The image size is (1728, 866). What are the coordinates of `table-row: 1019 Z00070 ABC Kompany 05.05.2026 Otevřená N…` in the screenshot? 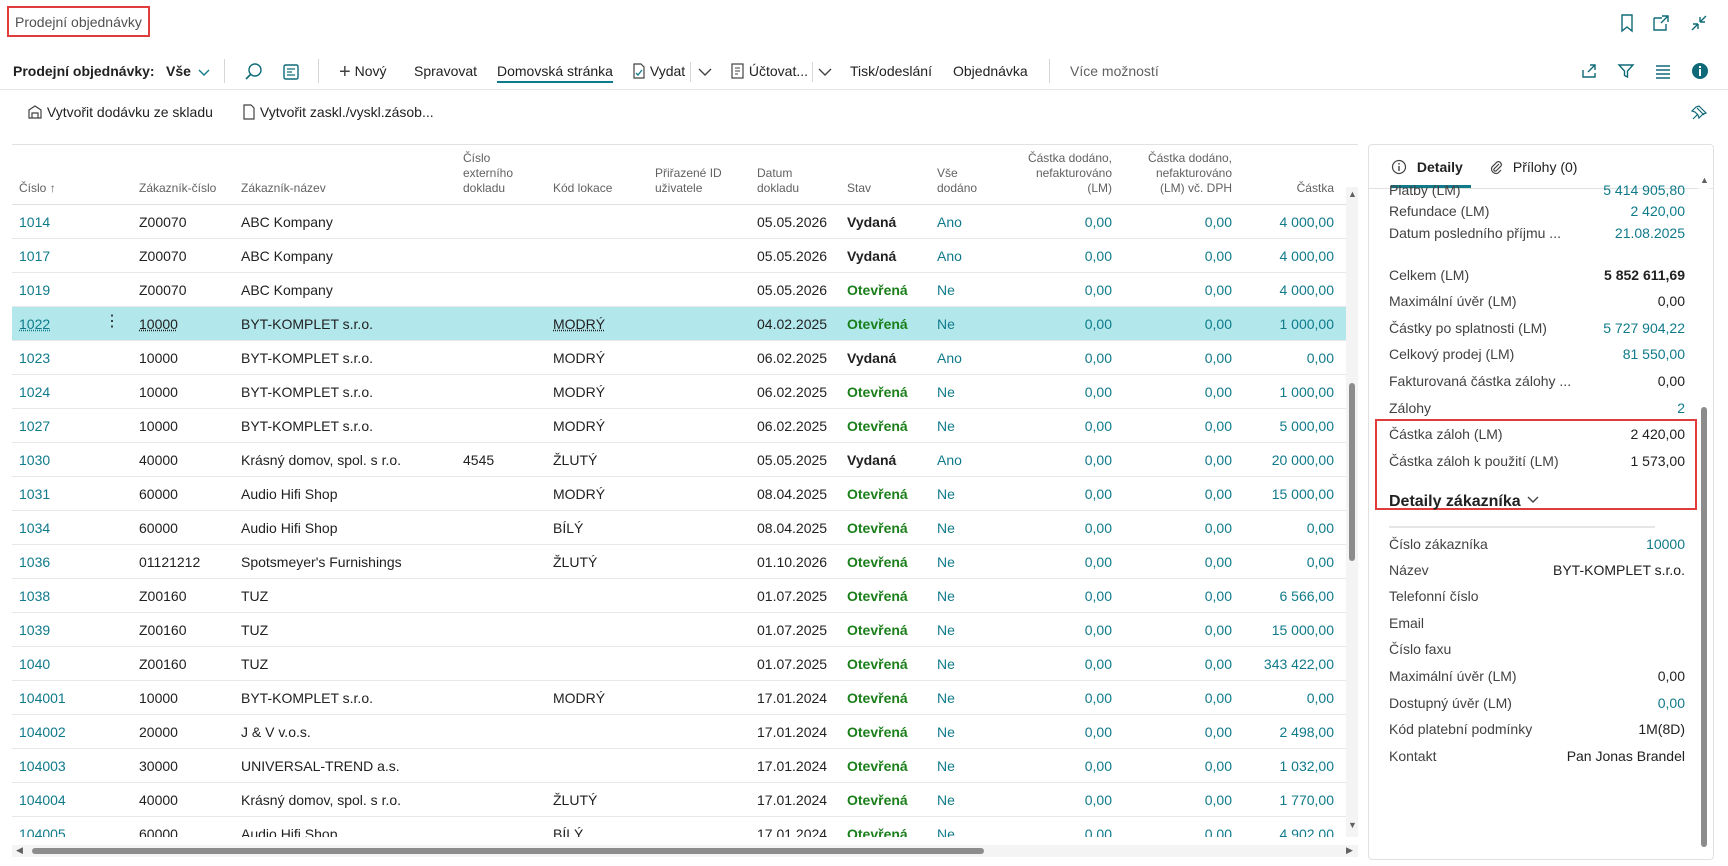 It's located at (679, 290).